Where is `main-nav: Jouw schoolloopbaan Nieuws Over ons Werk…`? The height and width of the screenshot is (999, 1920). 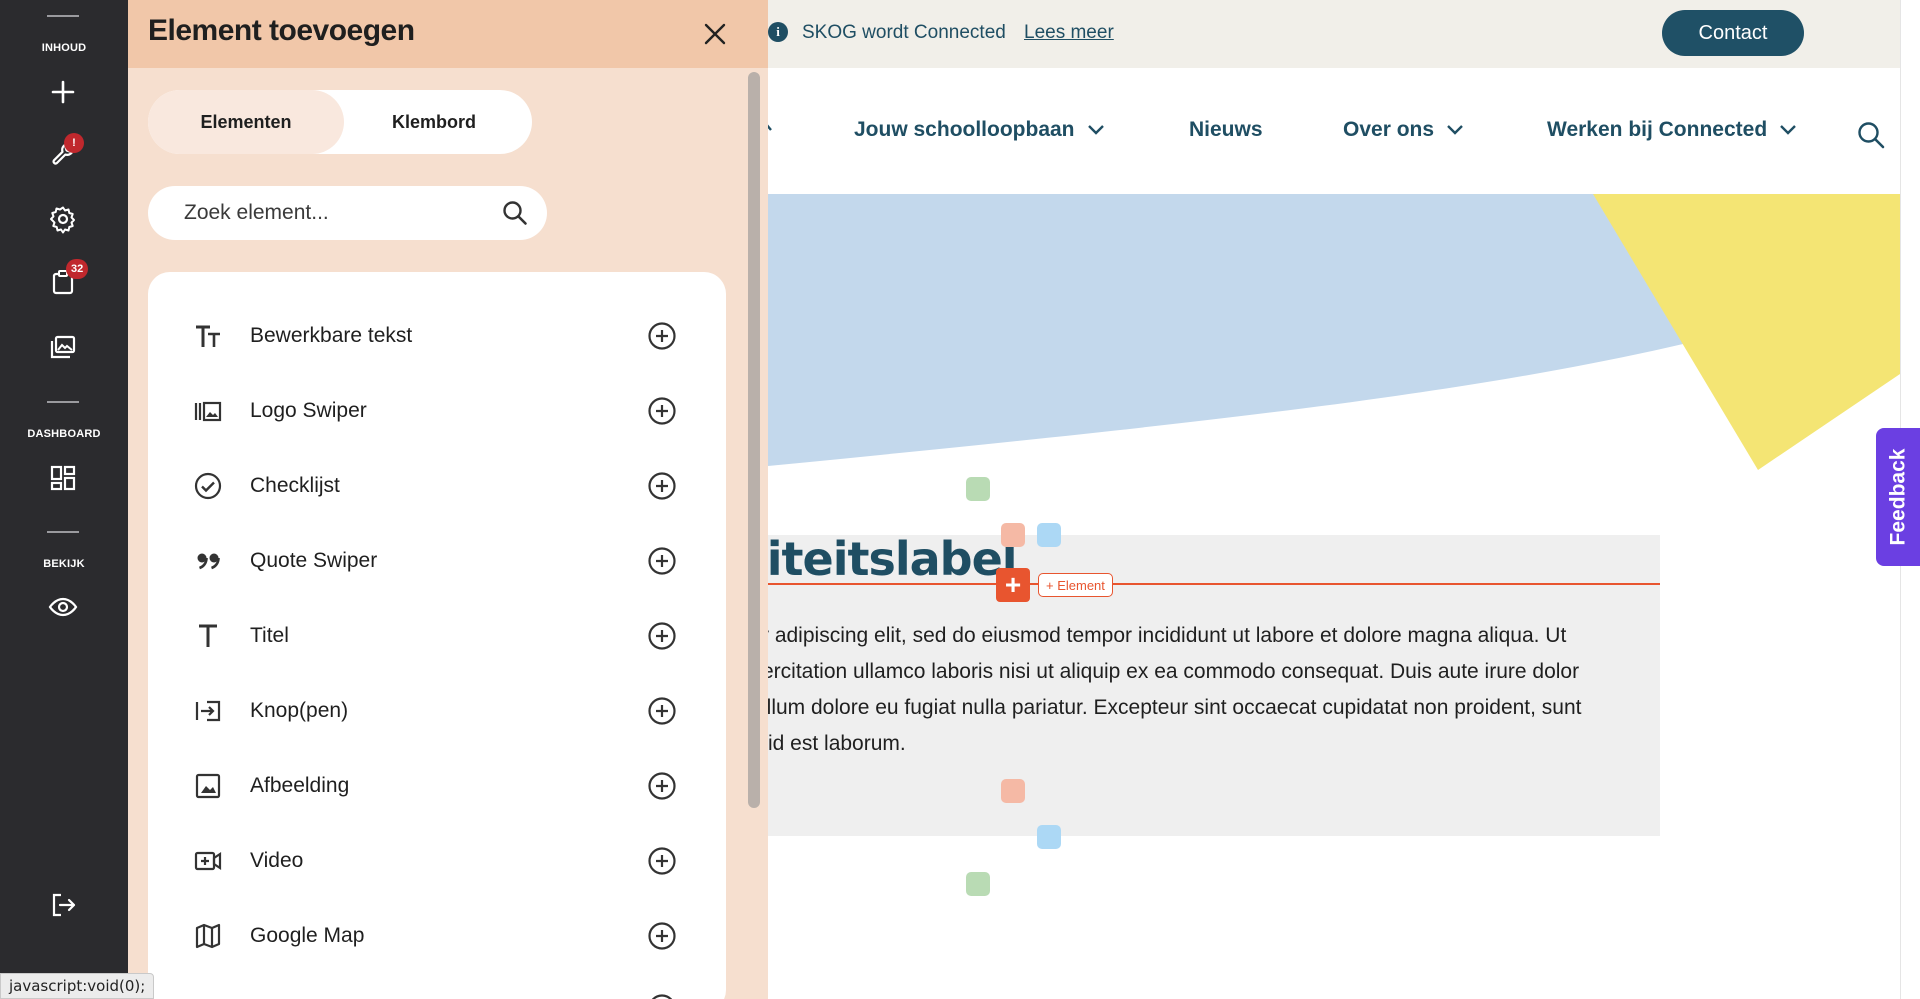
main-nav: Jouw schoolloopbaan Nieuws Over ons Werk… is located at coordinates (1334, 129).